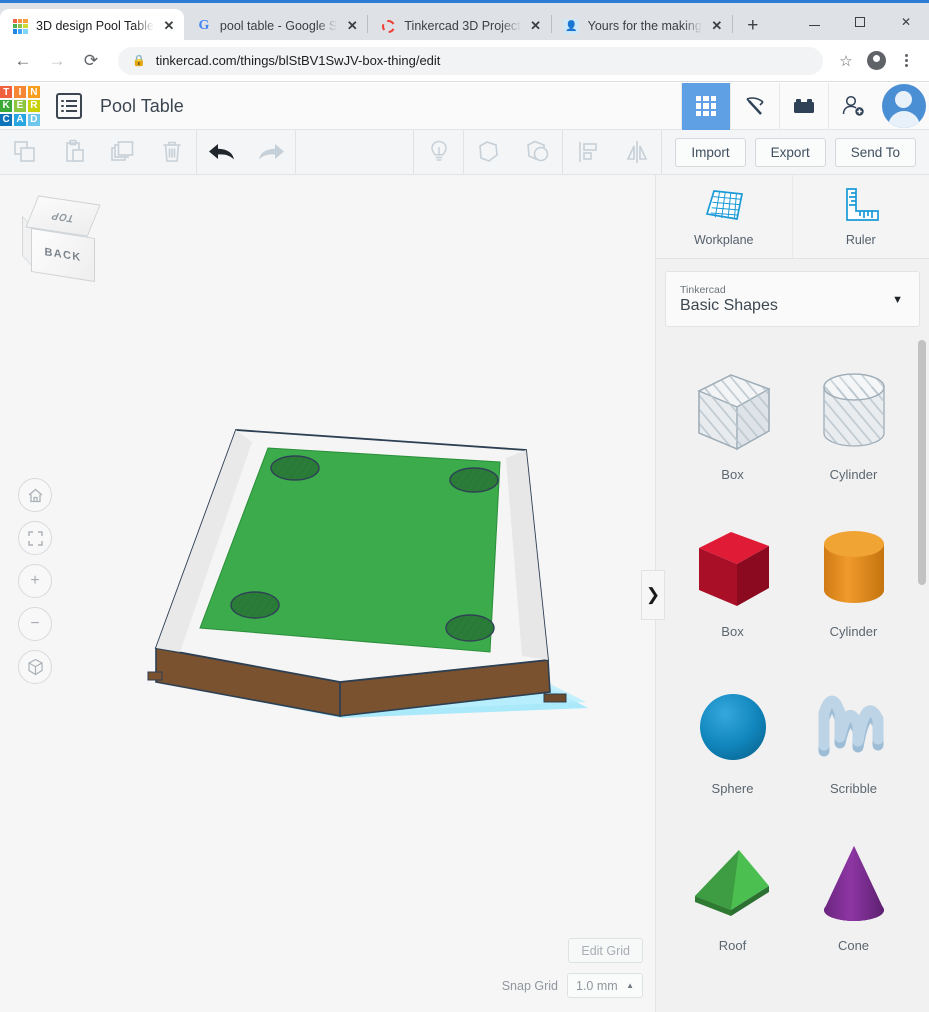 Image resolution: width=929 pixels, height=1012 pixels. I want to click on shape-item-roof: Roof, so click(732, 892).